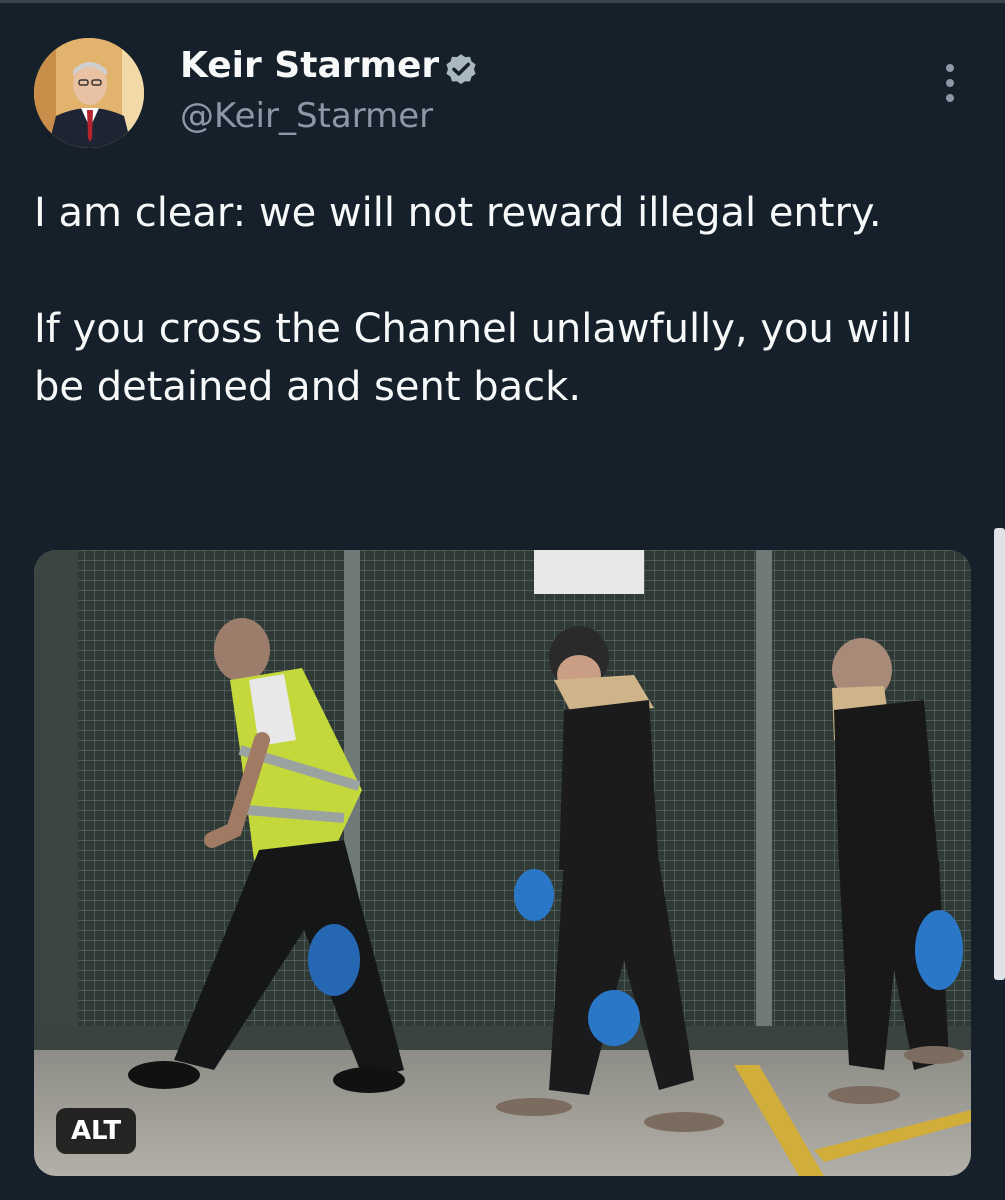 The width and height of the screenshot is (1005, 1200). Describe the element at coordinates (306, 116) in the screenshot. I see `author-handle: @Keir_Starmer` at that location.